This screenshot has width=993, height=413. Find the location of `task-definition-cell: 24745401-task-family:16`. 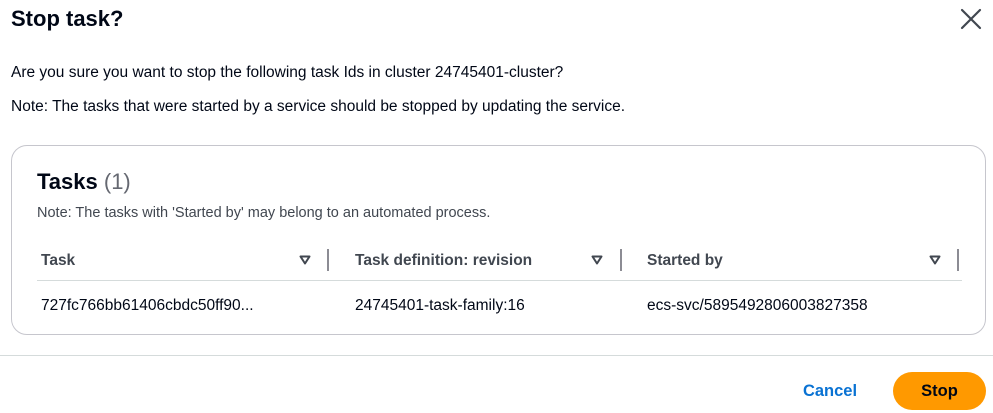

task-definition-cell: 24745401-task-family:16 is located at coordinates (440, 305).